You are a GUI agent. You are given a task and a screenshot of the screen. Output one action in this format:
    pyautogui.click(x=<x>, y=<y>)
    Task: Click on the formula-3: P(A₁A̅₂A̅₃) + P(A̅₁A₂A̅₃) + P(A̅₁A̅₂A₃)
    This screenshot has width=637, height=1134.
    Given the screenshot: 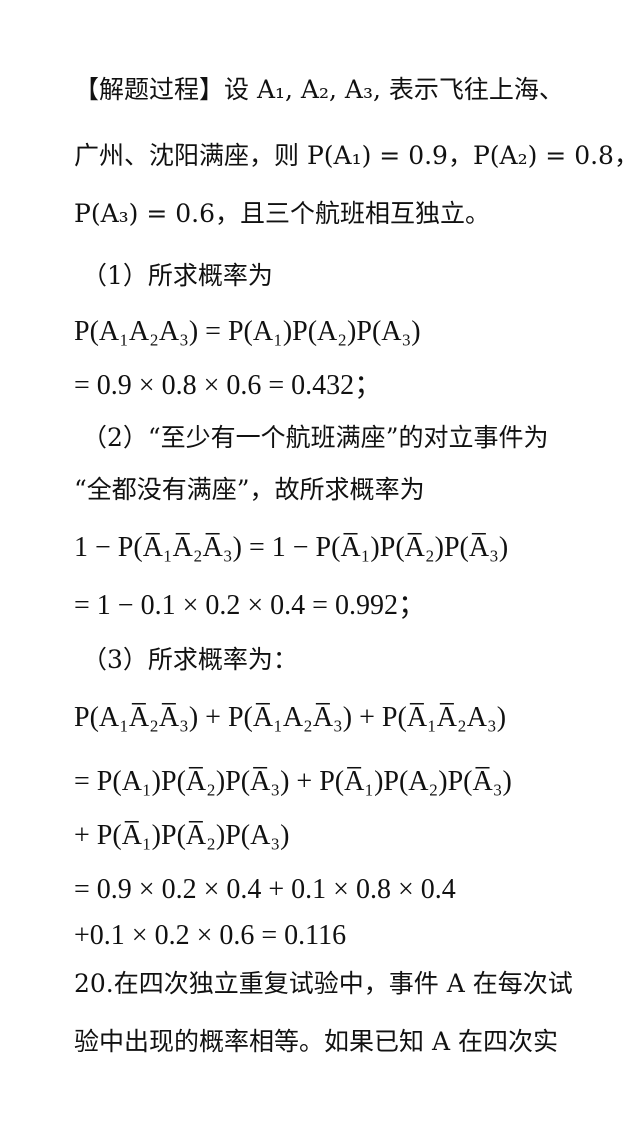 What is the action you would take?
    pyautogui.click(x=290, y=717)
    